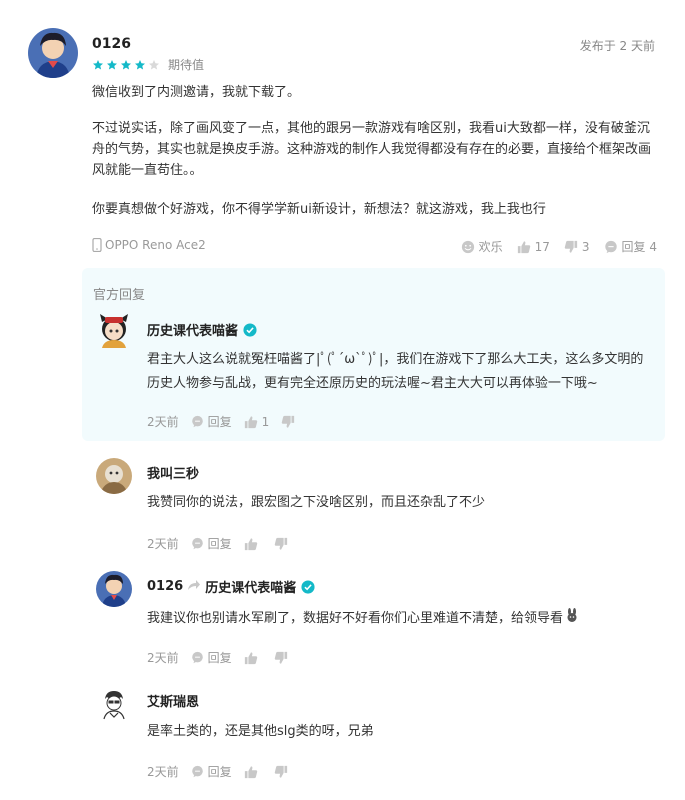 The image size is (685, 800). I want to click on official-avatar, so click(114, 330).